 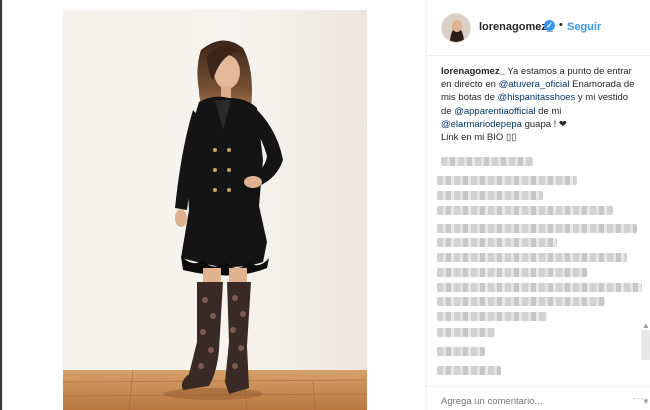 What do you see at coordinates (481, 124) in the screenshot?
I see `mention-link: @elarmariodepepa` at bounding box center [481, 124].